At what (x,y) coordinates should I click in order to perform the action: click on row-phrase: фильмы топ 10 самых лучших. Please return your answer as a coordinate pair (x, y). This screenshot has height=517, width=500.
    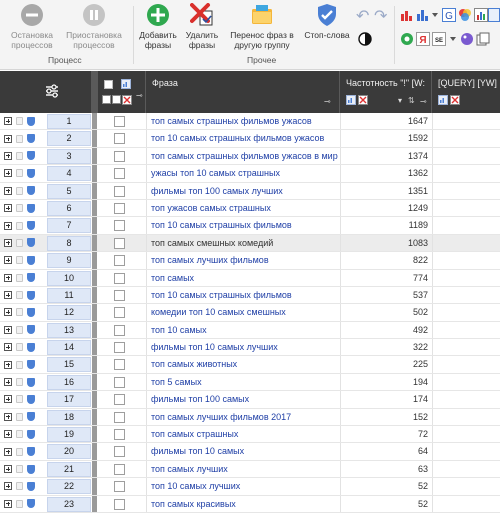
    Looking at the image, I should click on (243, 347).